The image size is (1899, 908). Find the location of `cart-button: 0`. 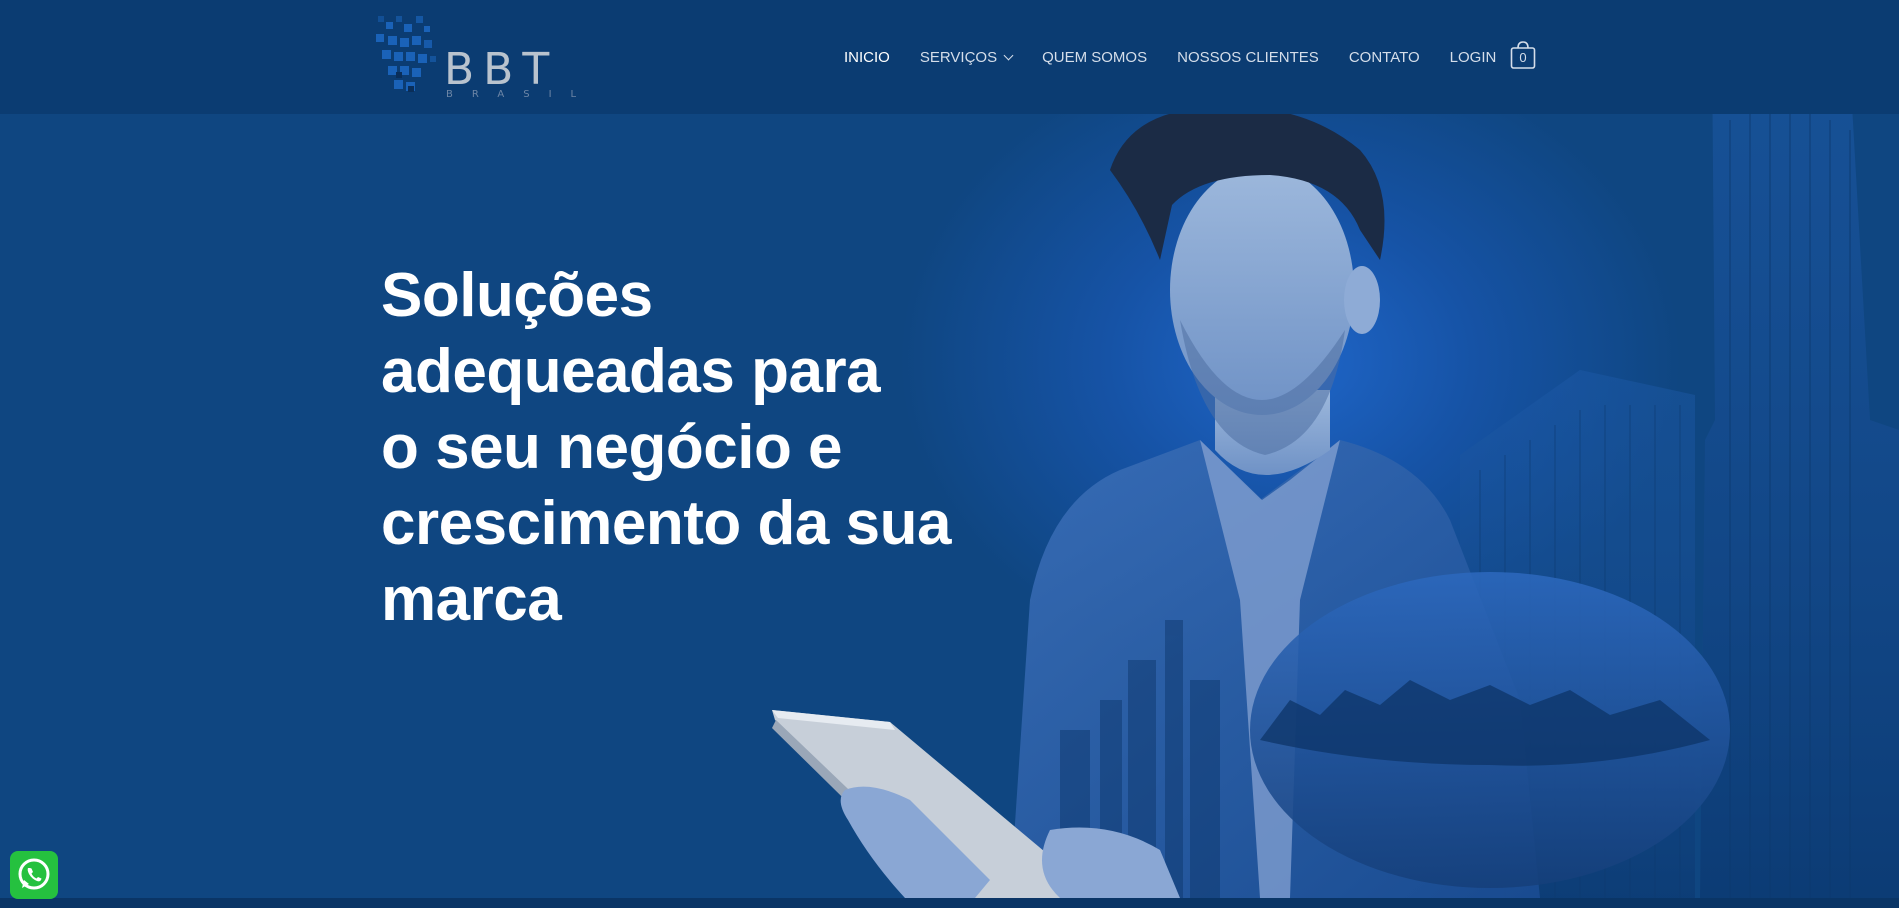

cart-button: 0 is located at coordinates (1523, 55).